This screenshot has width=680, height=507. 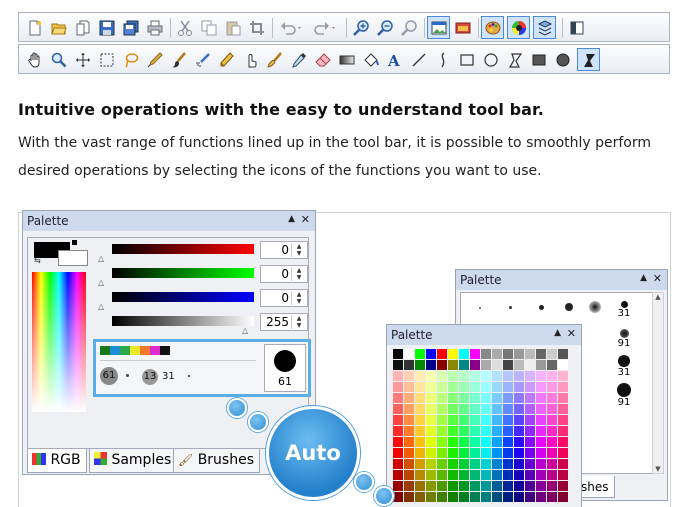 I want to click on magnifier-icon, so click(x=59, y=60).